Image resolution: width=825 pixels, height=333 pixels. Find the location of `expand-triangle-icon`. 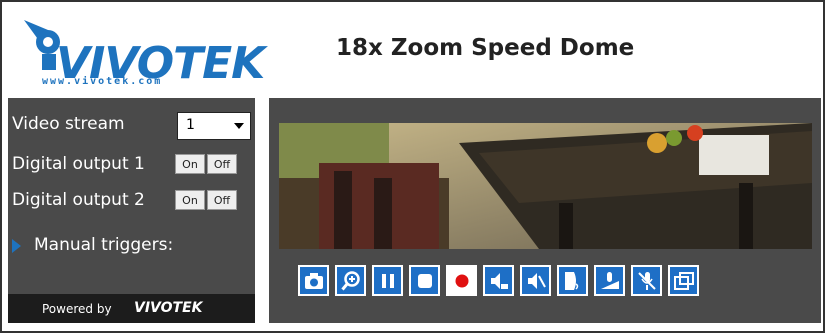

expand-triangle-icon is located at coordinates (16, 246).